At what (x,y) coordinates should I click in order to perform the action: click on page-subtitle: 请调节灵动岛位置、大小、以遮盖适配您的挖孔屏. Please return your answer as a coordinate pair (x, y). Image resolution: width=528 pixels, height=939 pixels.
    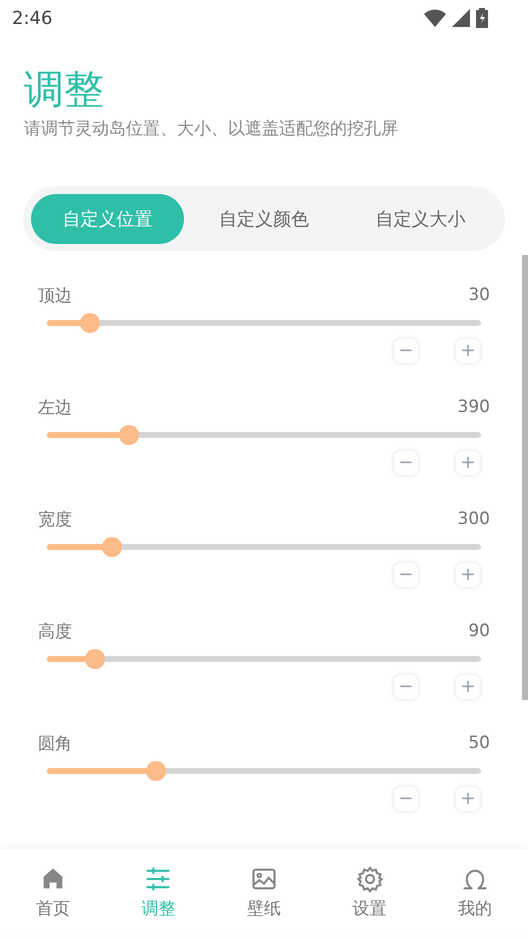
    Looking at the image, I should click on (211, 129).